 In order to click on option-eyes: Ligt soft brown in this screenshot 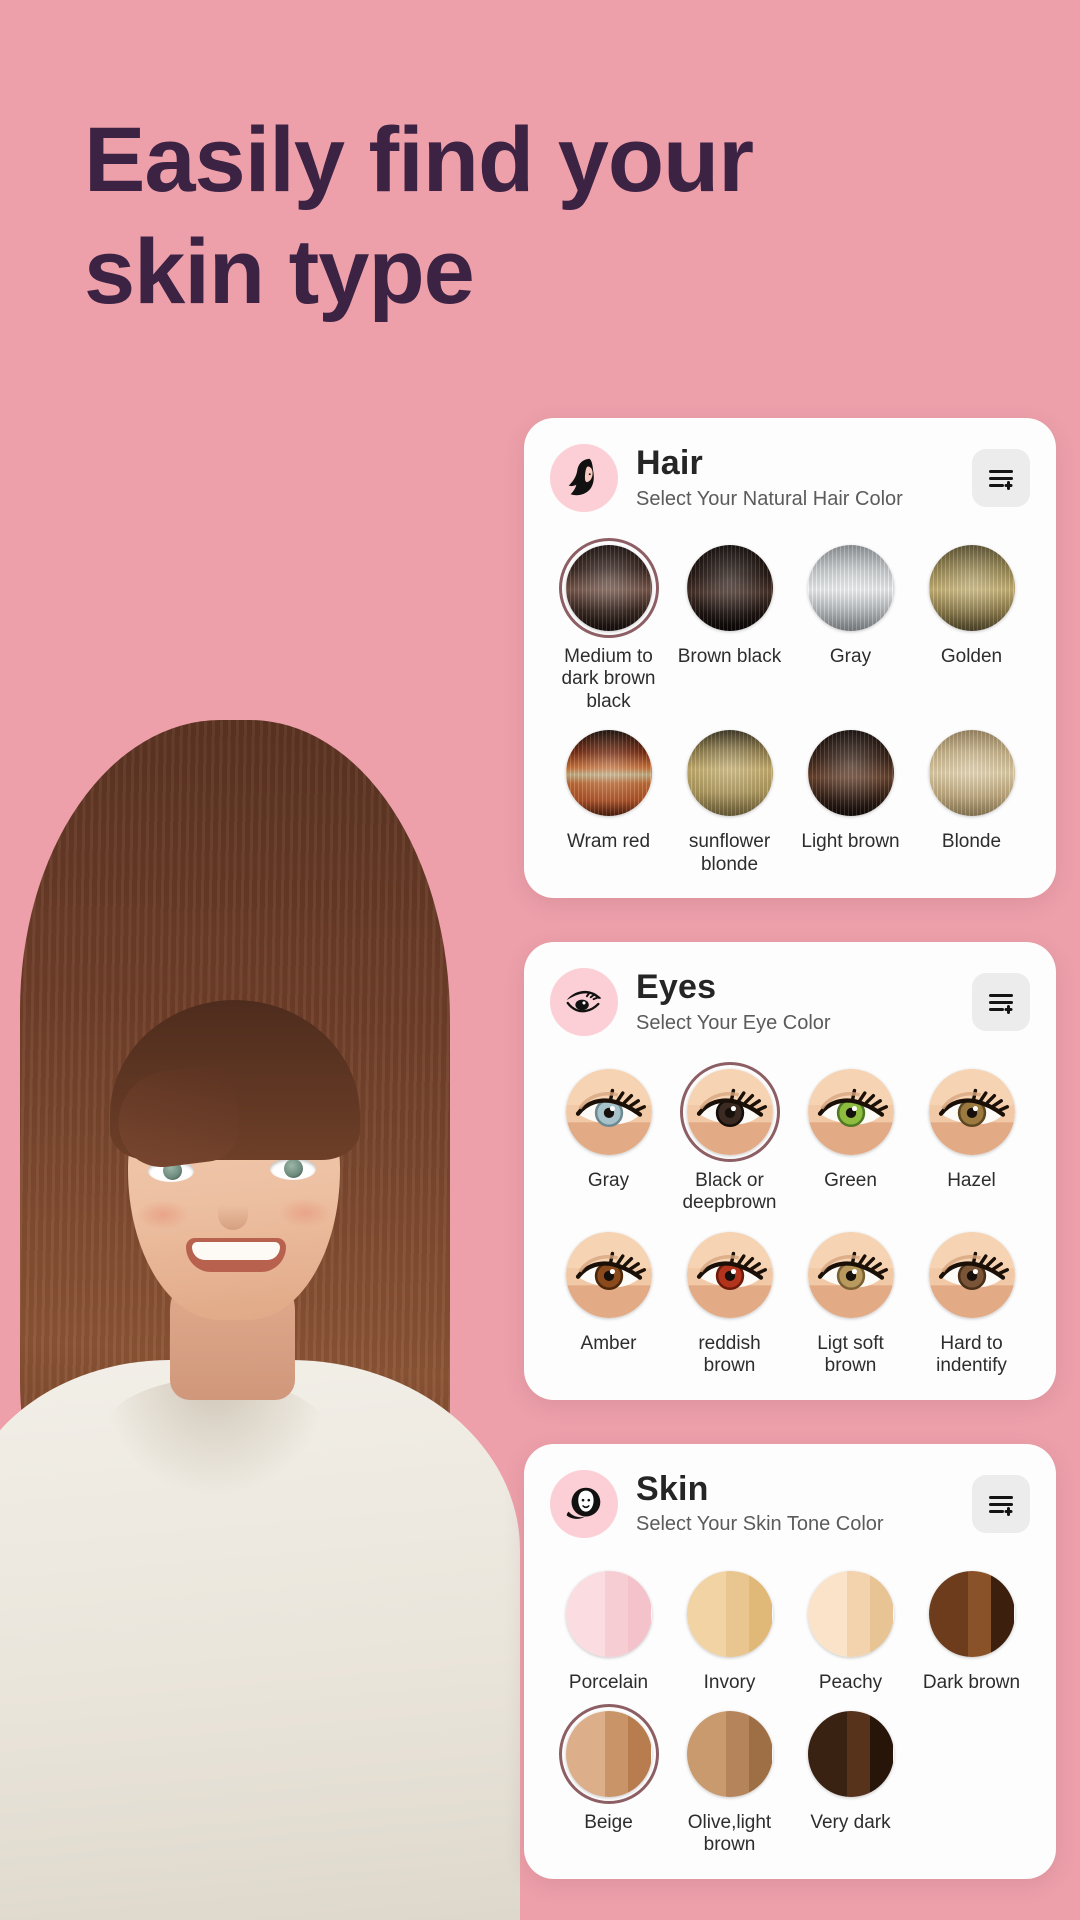, I will do `click(850, 1299)`.